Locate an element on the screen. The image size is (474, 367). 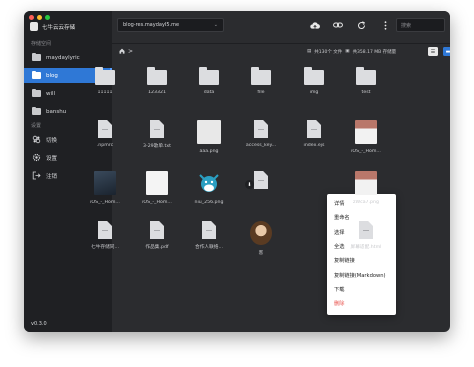
app-logo-icon is located at coordinates (34, 26).